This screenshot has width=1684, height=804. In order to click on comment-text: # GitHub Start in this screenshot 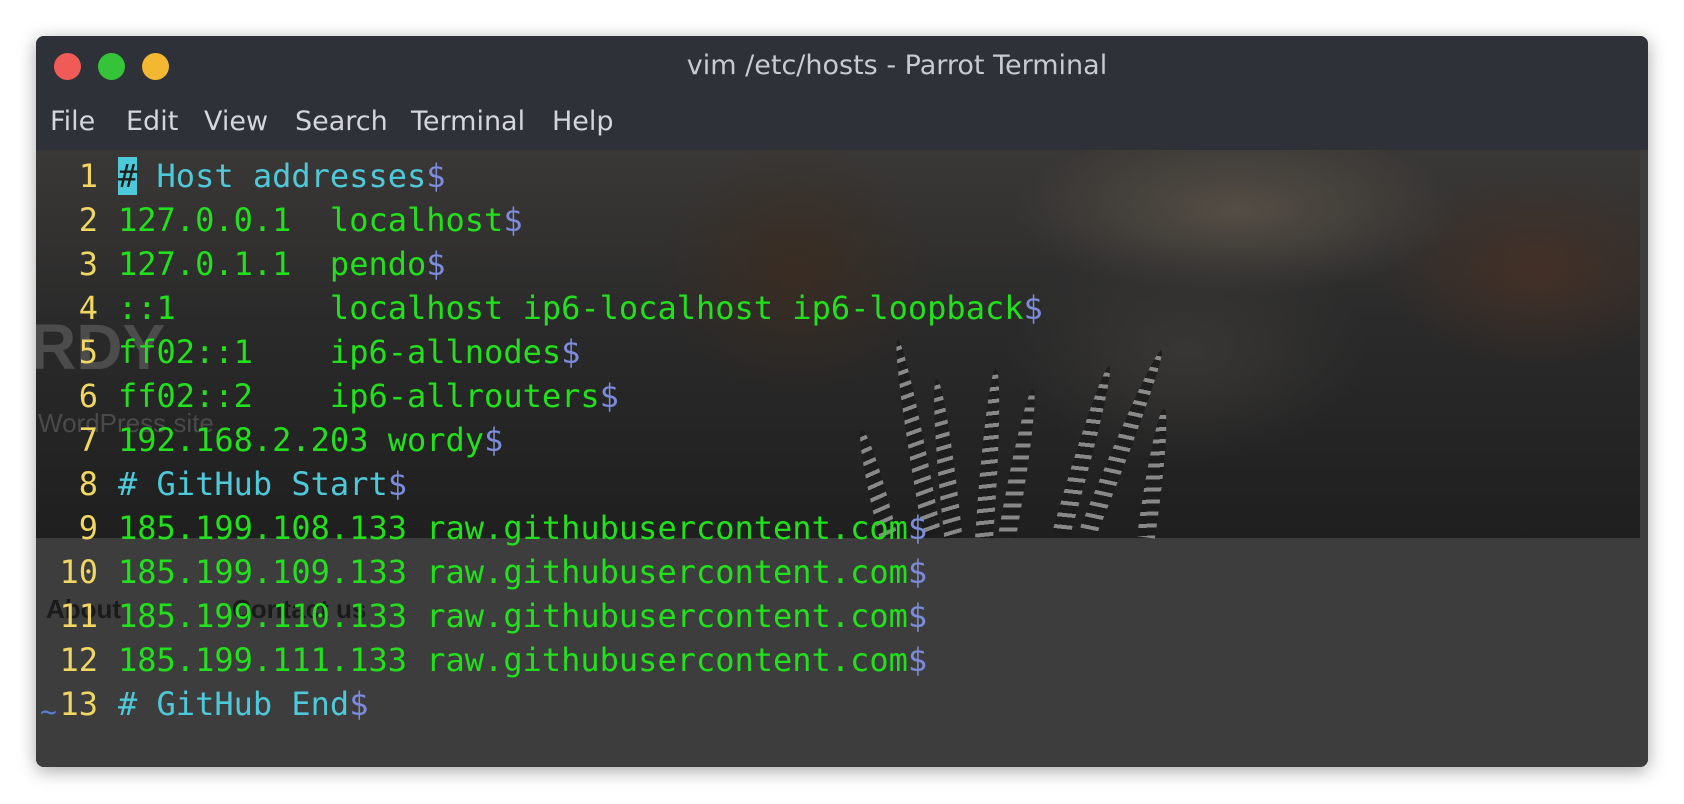, I will do `click(253, 484)`.